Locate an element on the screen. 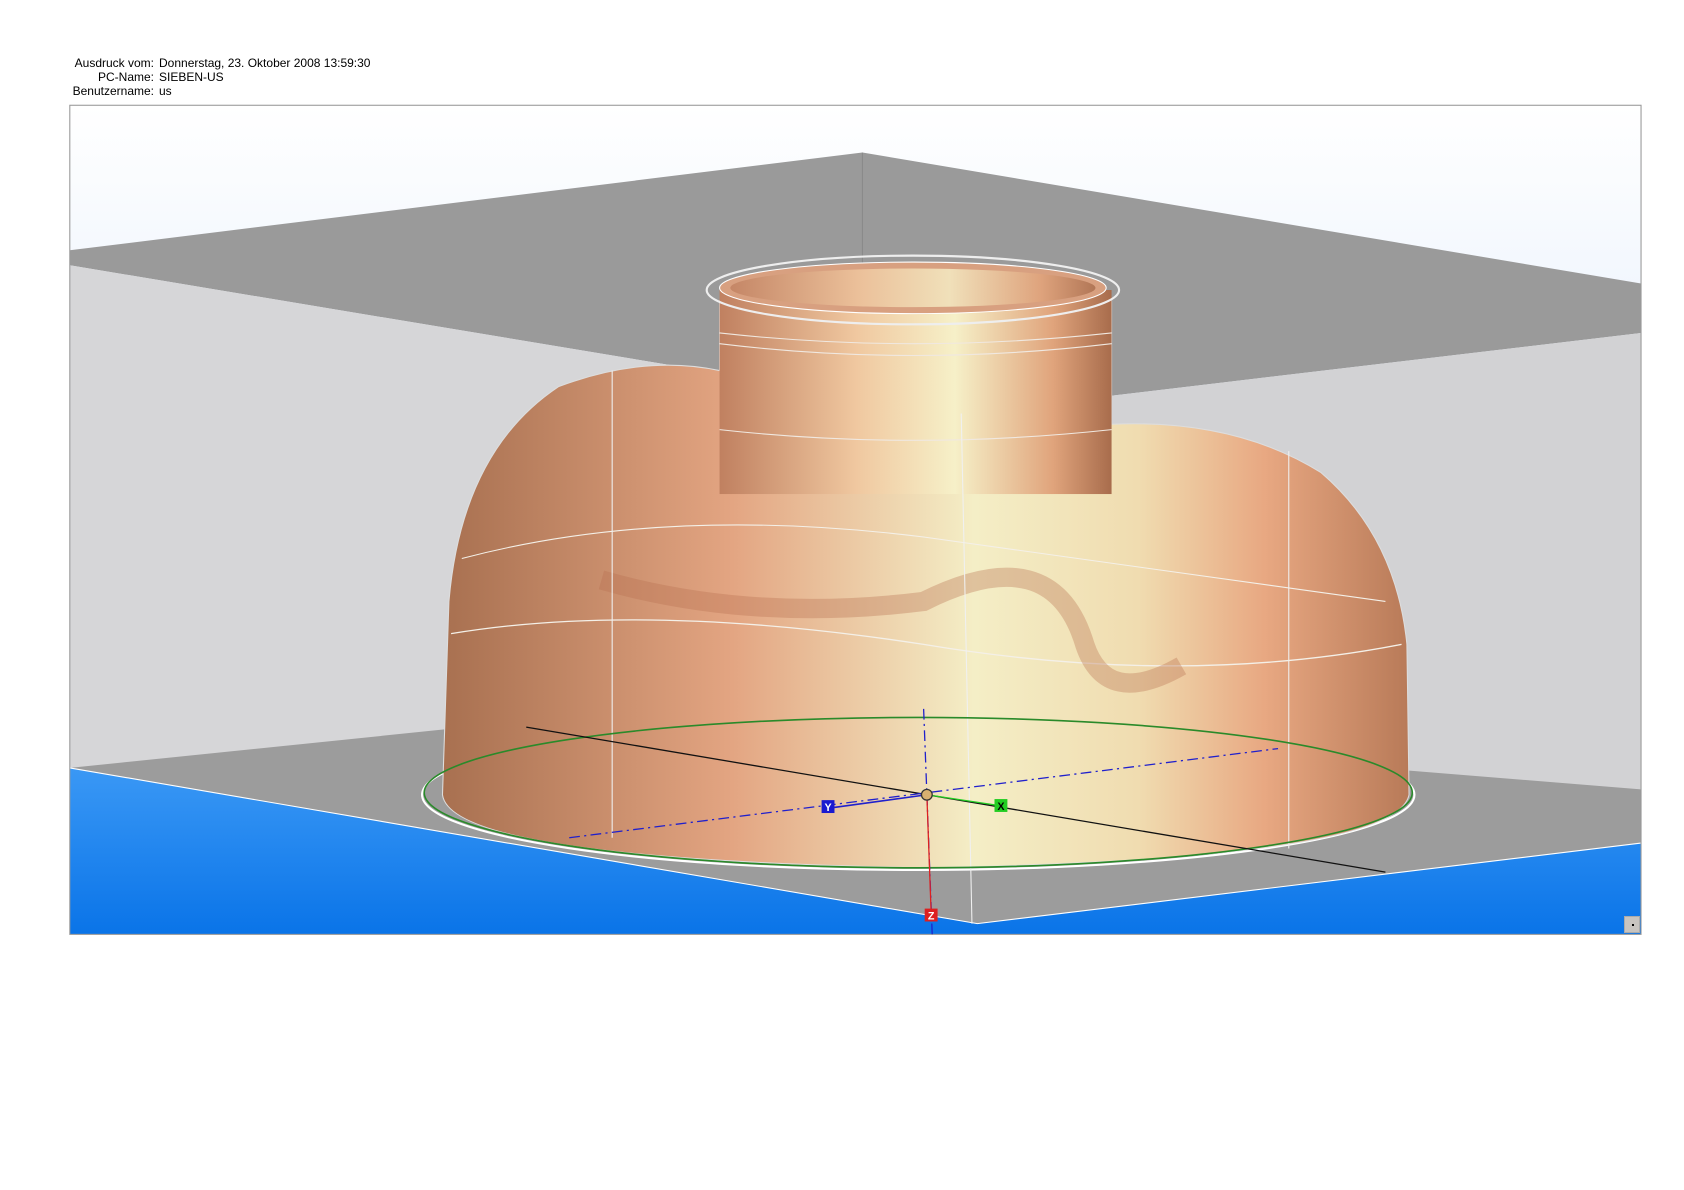 This screenshot has width=1684, height=1190. viewport-corner-button is located at coordinates (1632, 924).